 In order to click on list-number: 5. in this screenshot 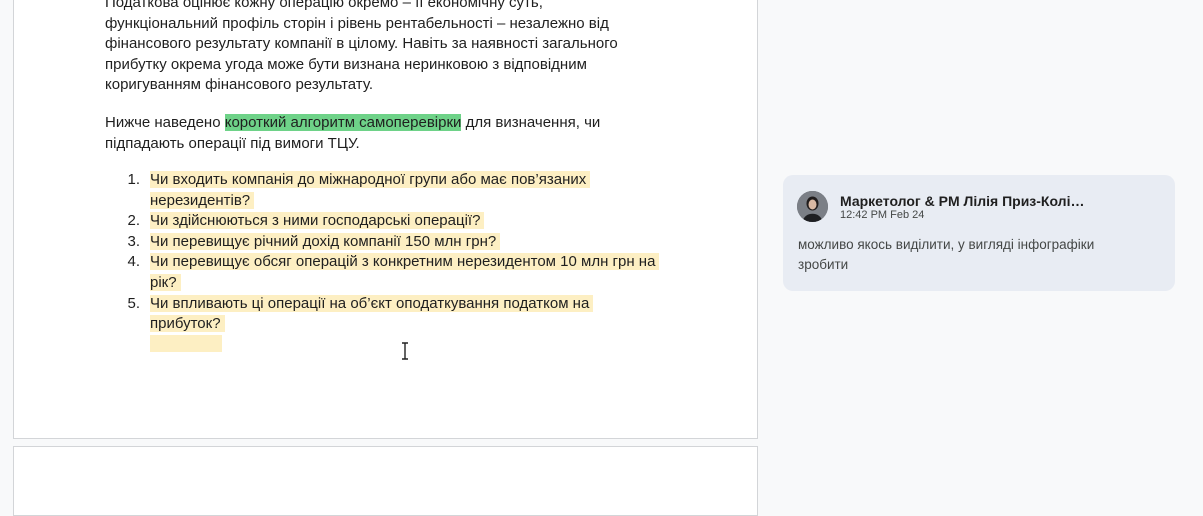, I will do `click(133, 303)`.